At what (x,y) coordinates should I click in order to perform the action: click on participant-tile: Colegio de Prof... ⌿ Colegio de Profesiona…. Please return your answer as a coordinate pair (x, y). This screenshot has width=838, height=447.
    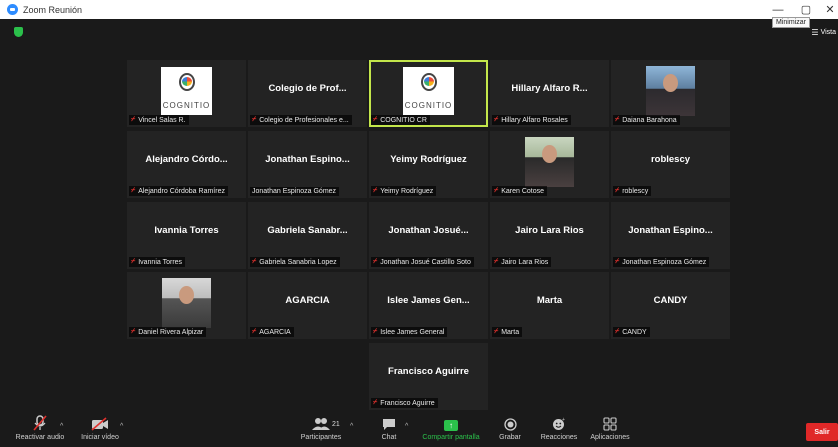
    Looking at the image, I should click on (307, 93).